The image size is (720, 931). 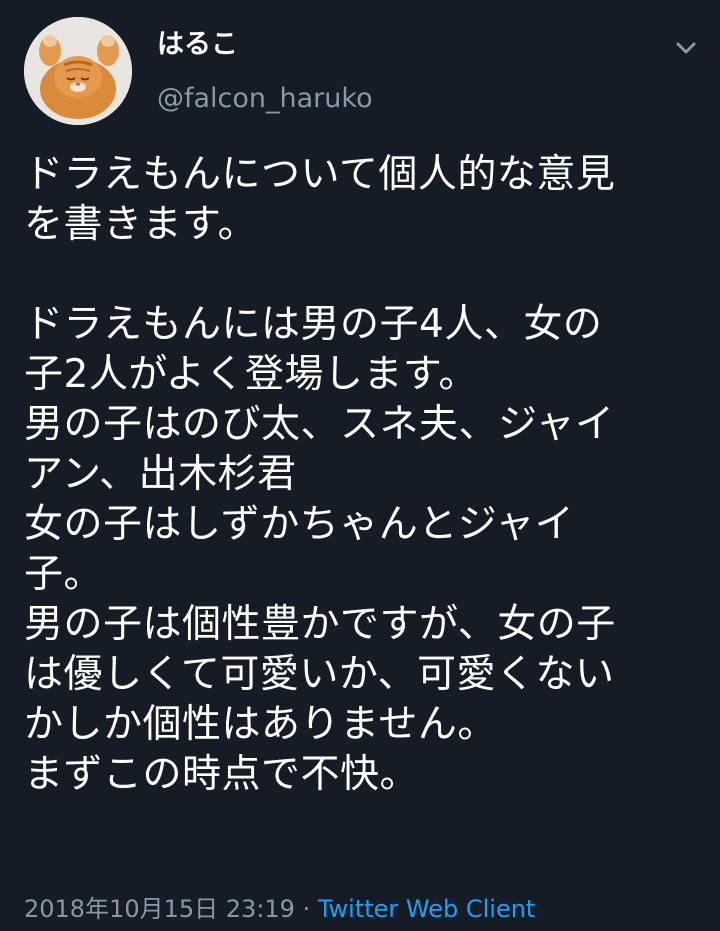 What do you see at coordinates (427, 909) in the screenshot?
I see `source-link: Twitter Web Client` at bounding box center [427, 909].